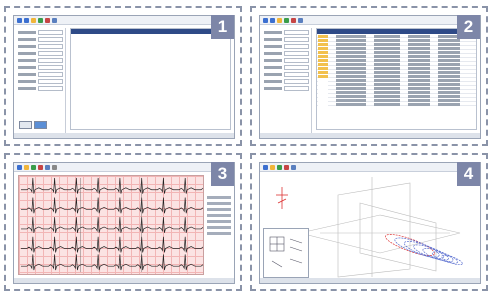 Image resolution: width=491 pixels, height=293 pixels. What do you see at coordinates (282, 198) in the screenshot?
I see `axis-indicator` at bounding box center [282, 198].